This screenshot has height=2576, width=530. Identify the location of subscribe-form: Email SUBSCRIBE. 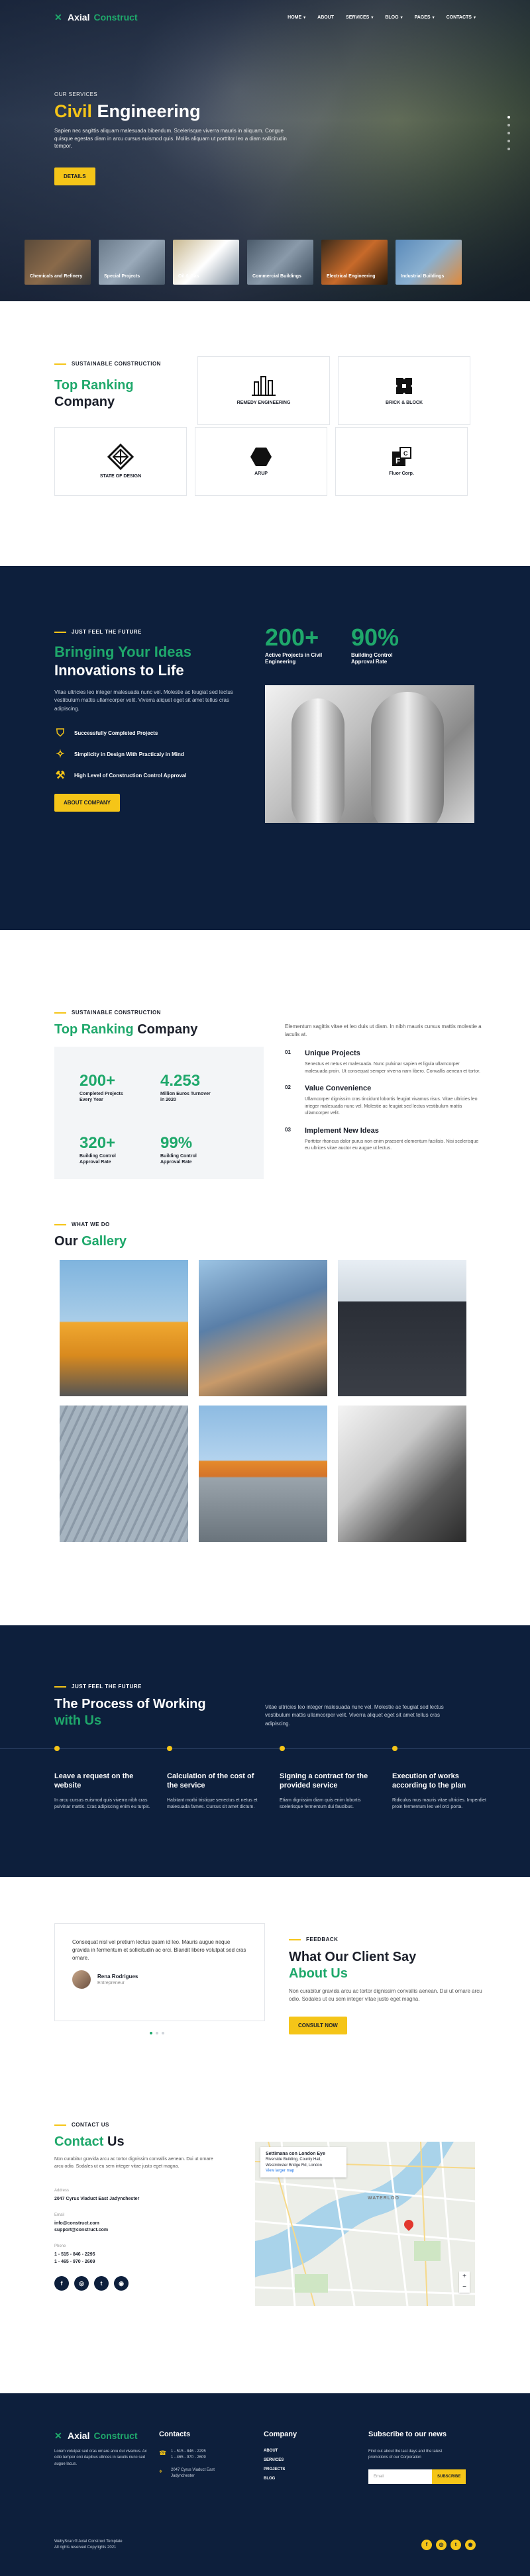
(424, 2476).